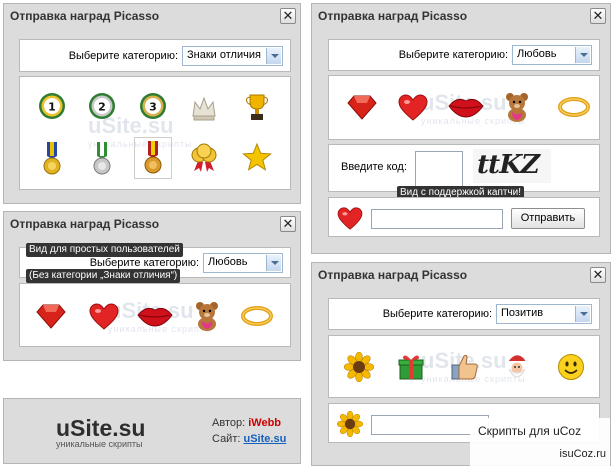 The height and width of the screenshot is (470, 615). I want to click on gift-box-icon, so click(411, 367).